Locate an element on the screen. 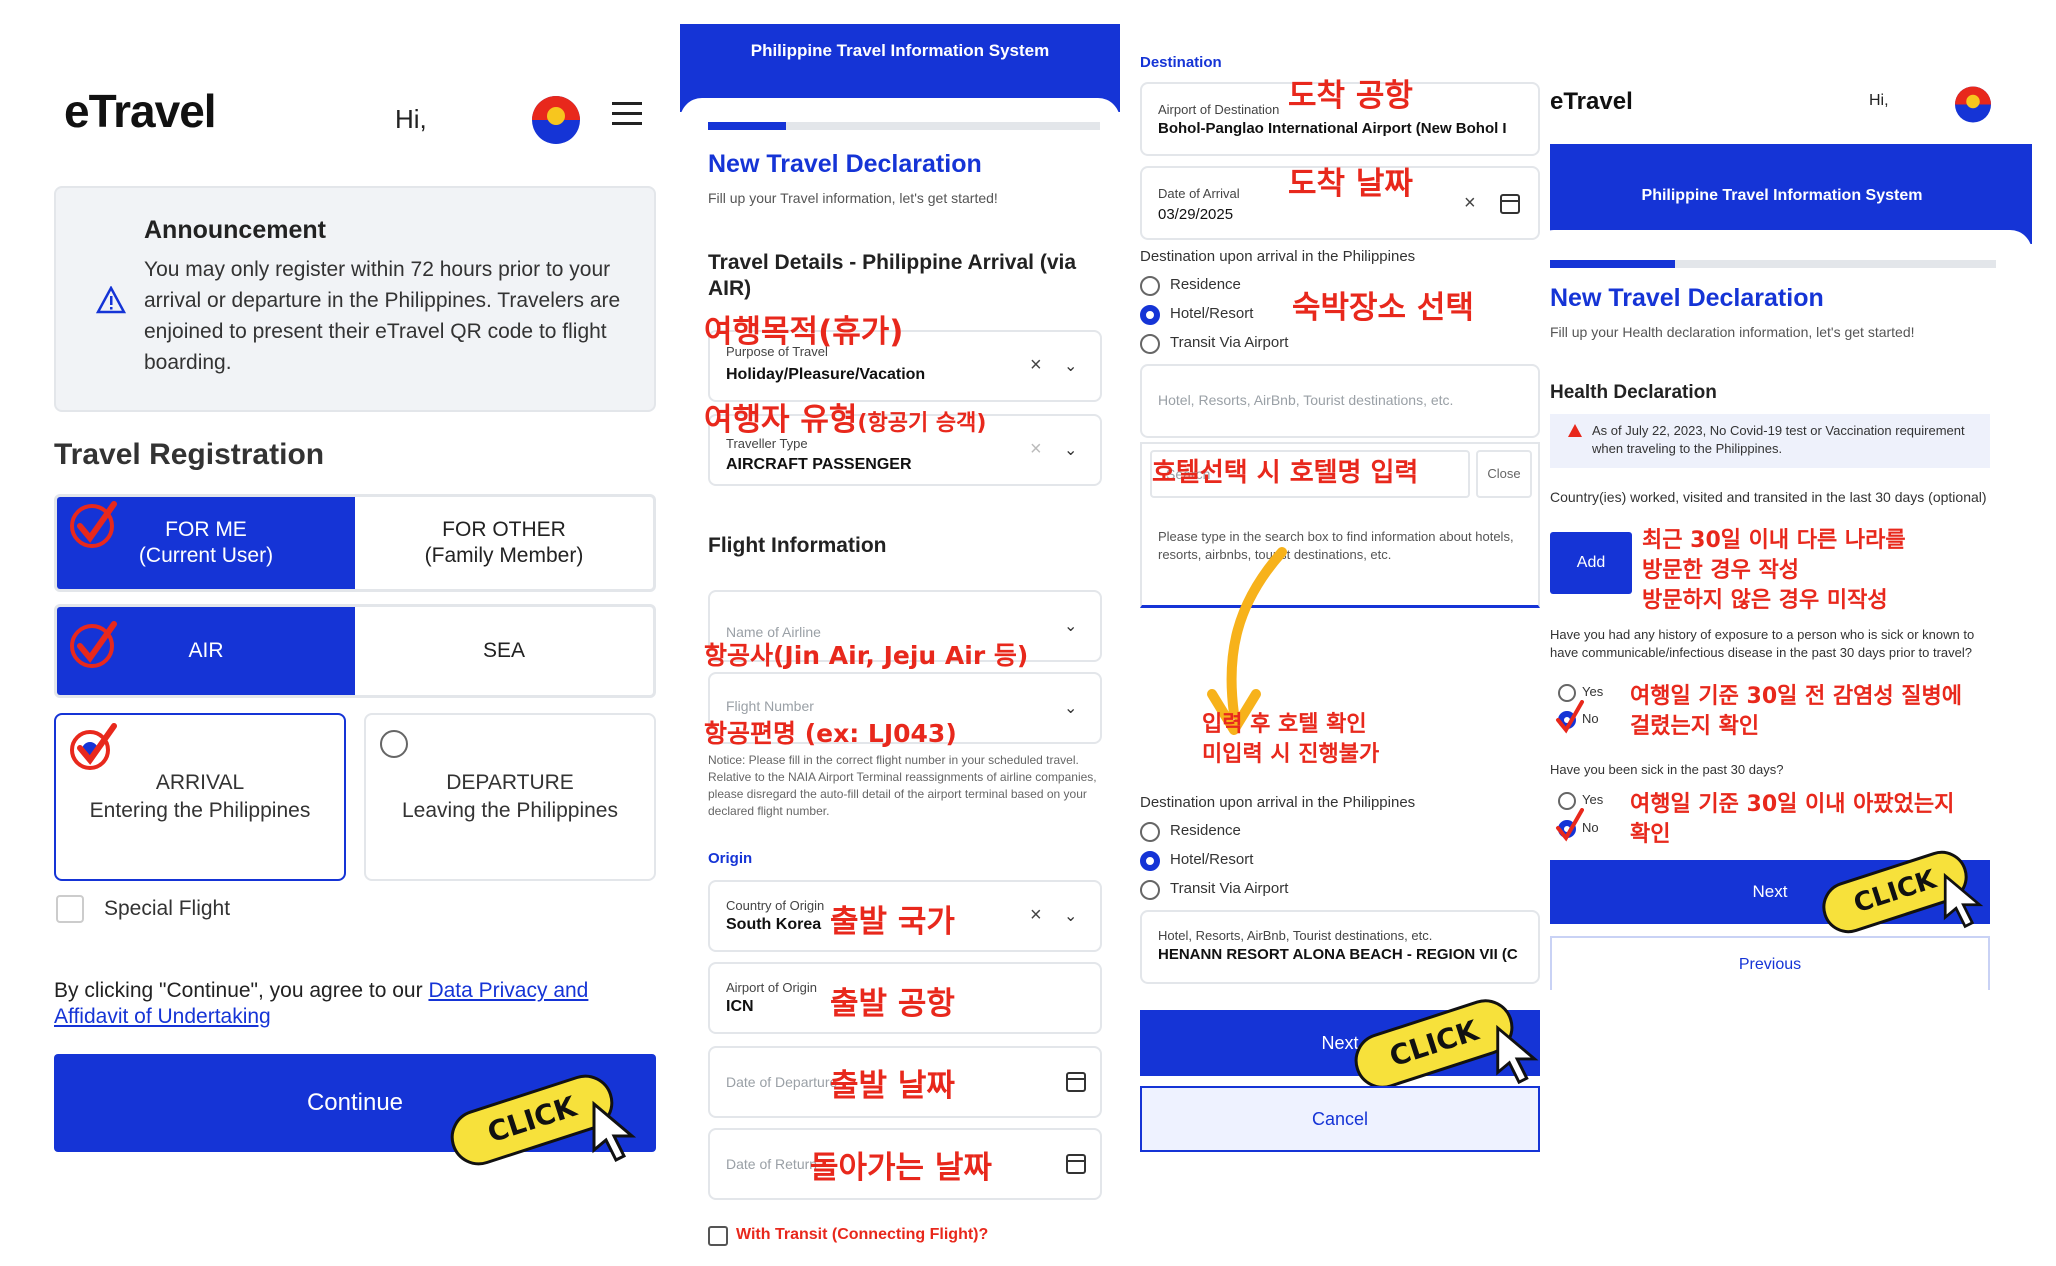  hamburger-menu-icon is located at coordinates (627, 114).